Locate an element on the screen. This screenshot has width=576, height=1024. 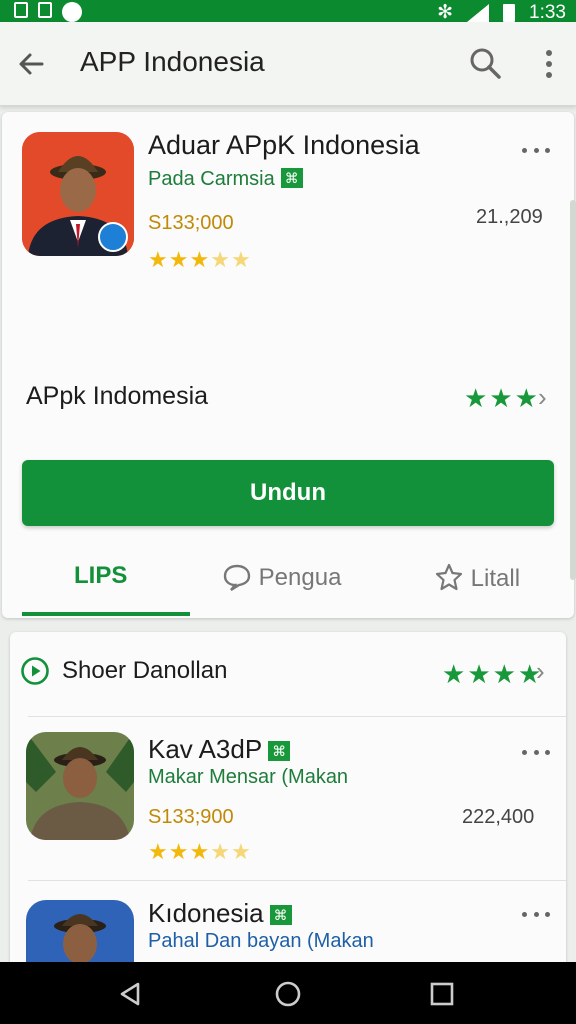
tab-litall: Litall is located at coordinates (477, 577).